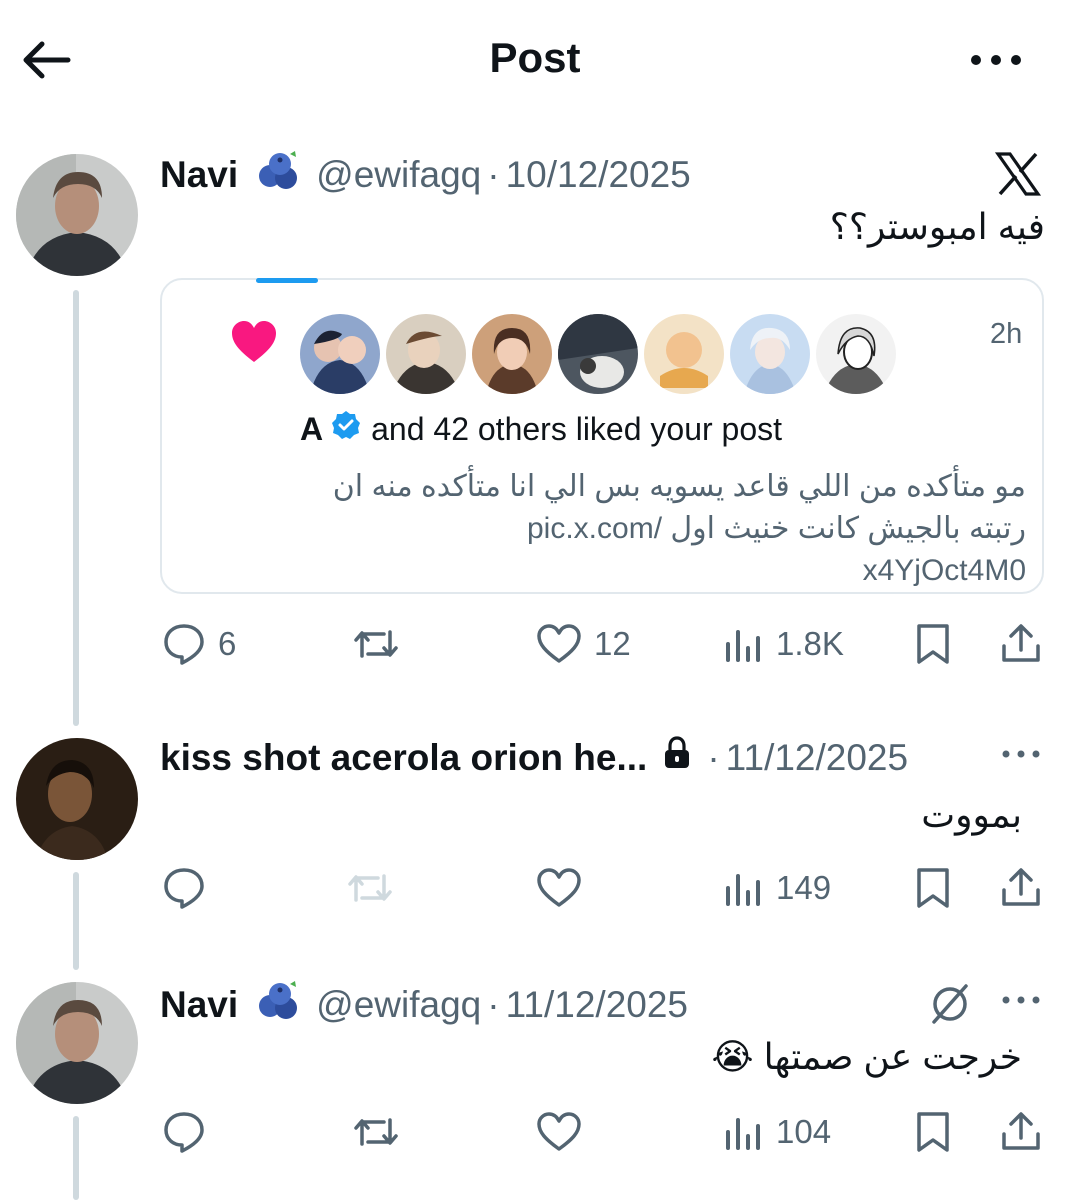 The height and width of the screenshot is (1200, 1070). Describe the element at coordinates (311, 429) in the screenshot. I see `liker-name: A` at that location.